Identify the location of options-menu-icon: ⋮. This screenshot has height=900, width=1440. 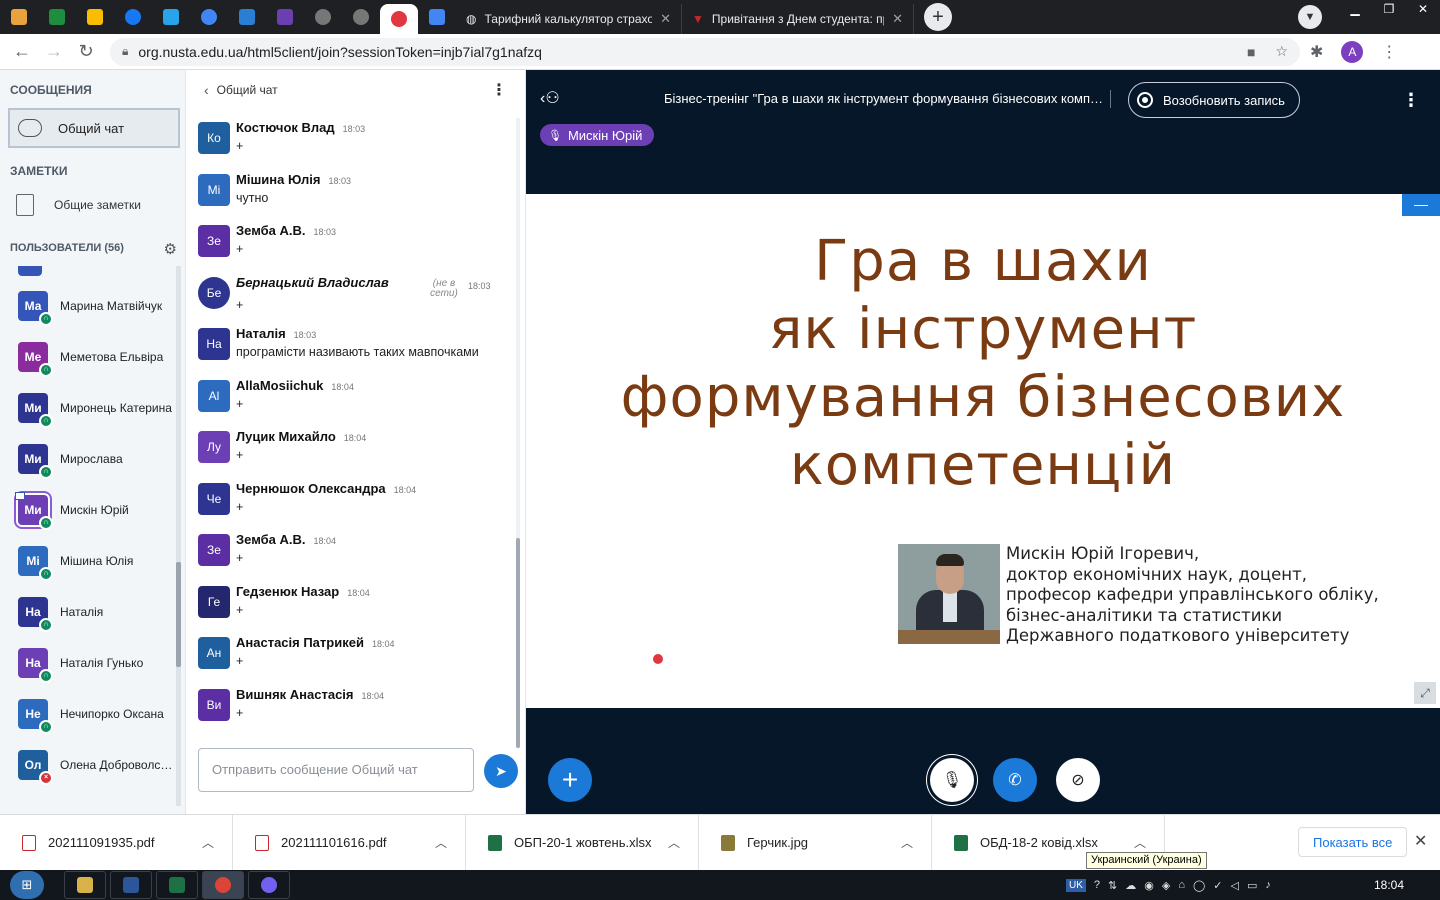
(1411, 100).